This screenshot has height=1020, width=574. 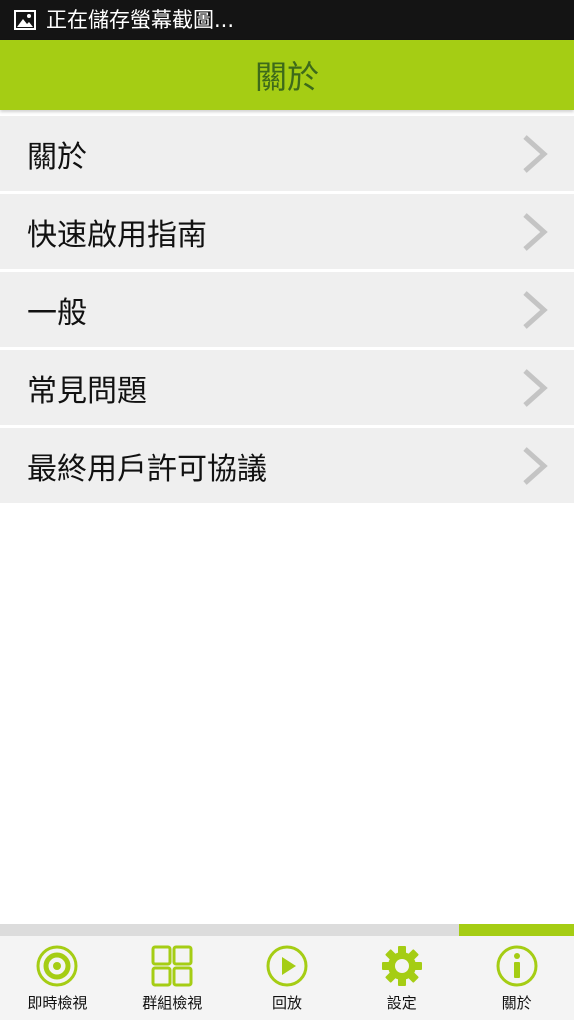 I want to click on menu-item-general: 一般, so click(x=287, y=309).